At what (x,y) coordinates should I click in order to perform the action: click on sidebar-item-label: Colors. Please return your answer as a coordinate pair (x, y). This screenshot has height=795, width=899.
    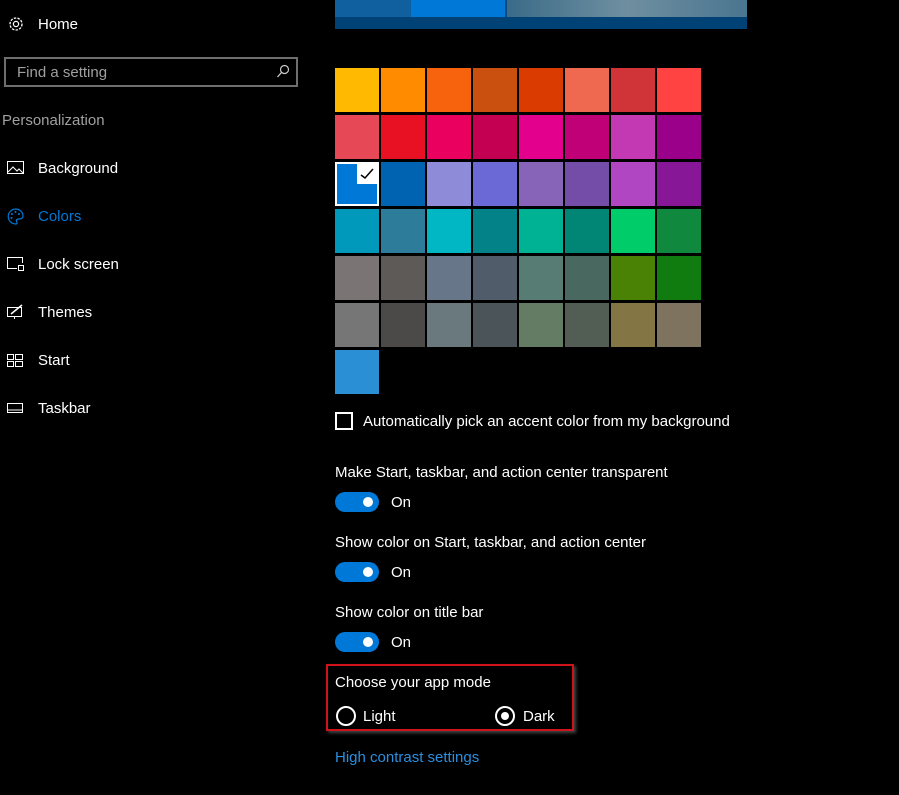
    Looking at the image, I should click on (60, 216).